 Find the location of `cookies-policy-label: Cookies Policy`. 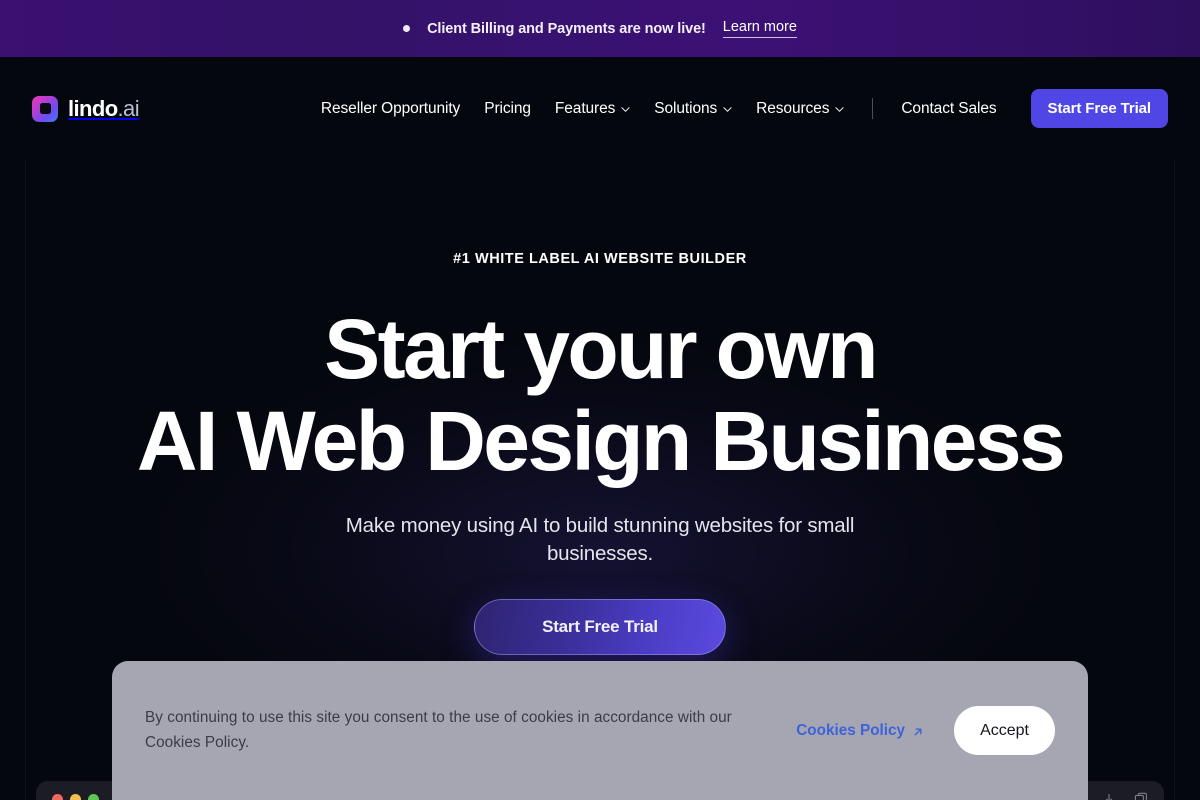

cookies-policy-label: Cookies Policy is located at coordinates (851, 730).